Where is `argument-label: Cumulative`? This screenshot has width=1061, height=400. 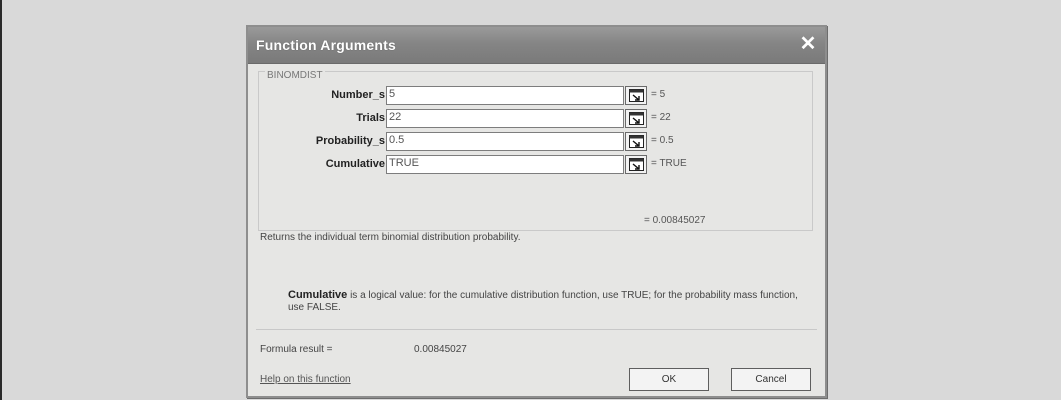 argument-label: Cumulative is located at coordinates (355, 164).